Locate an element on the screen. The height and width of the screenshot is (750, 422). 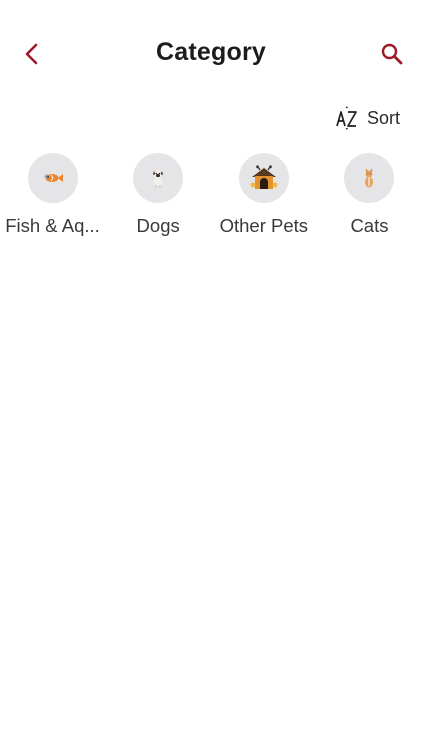
category-item-dogs: Dogs is located at coordinates (158, 195).